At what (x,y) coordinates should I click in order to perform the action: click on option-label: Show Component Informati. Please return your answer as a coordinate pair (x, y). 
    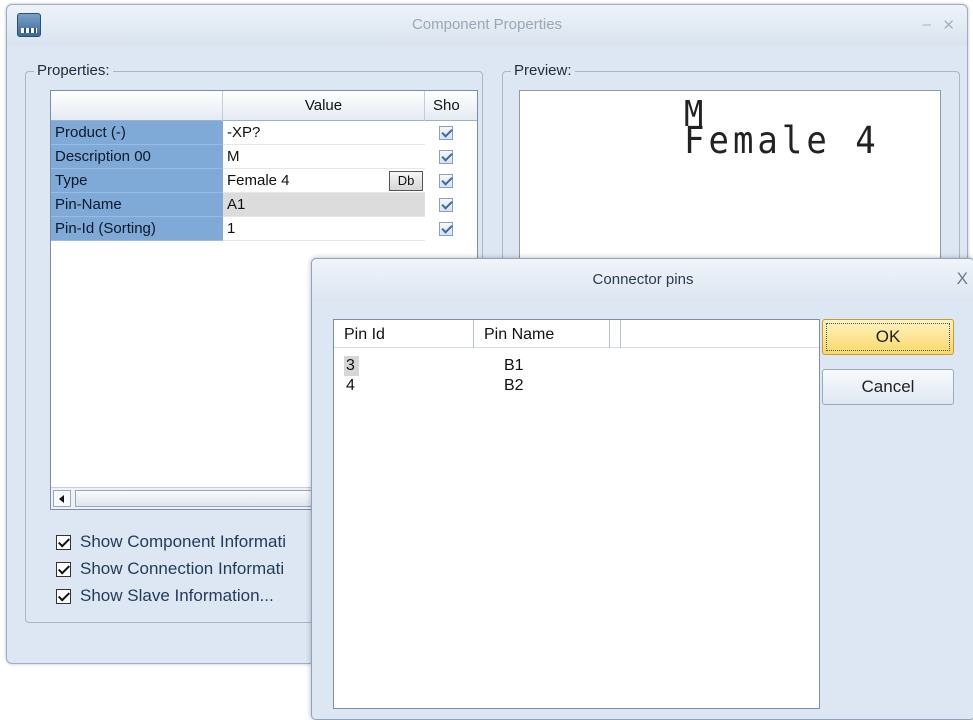
    Looking at the image, I should click on (183, 541).